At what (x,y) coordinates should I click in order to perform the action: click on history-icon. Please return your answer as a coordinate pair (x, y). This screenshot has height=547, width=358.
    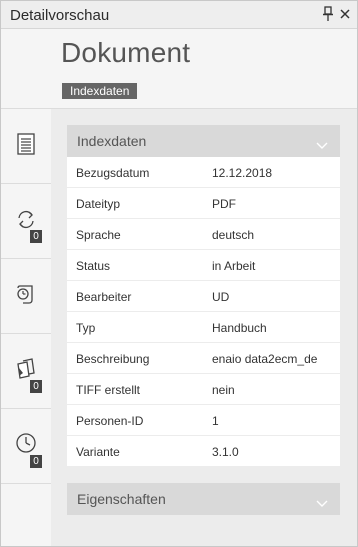
    Looking at the image, I should click on (26, 219).